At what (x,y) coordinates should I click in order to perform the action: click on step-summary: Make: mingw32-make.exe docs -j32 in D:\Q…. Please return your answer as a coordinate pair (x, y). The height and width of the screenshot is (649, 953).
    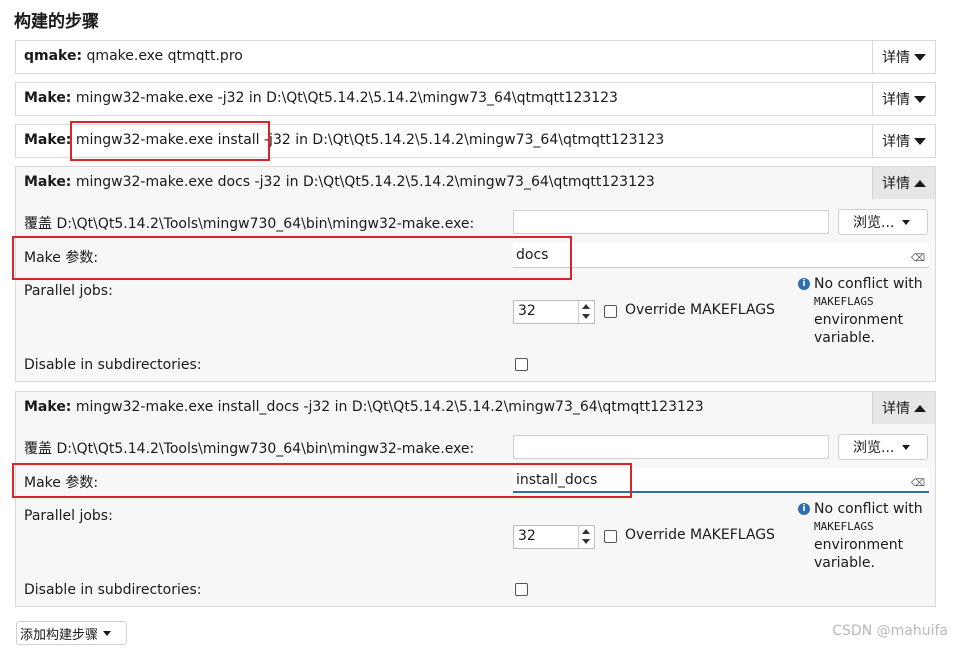
    Looking at the image, I should click on (339, 182).